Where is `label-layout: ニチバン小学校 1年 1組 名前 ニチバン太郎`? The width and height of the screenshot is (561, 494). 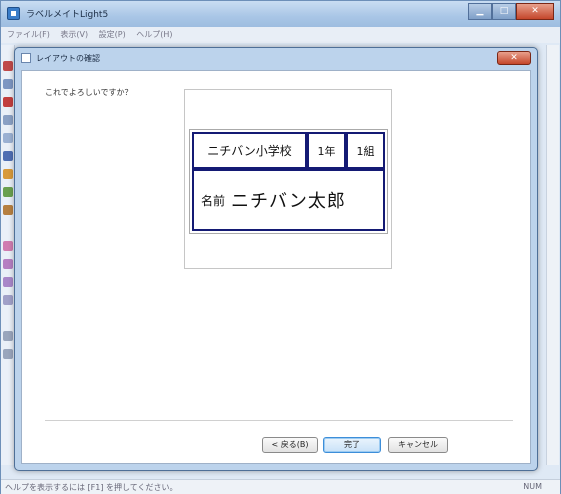
label-layout: ニチバン小学校 1年 1組 名前 ニチバン太郎 is located at coordinates (288, 181).